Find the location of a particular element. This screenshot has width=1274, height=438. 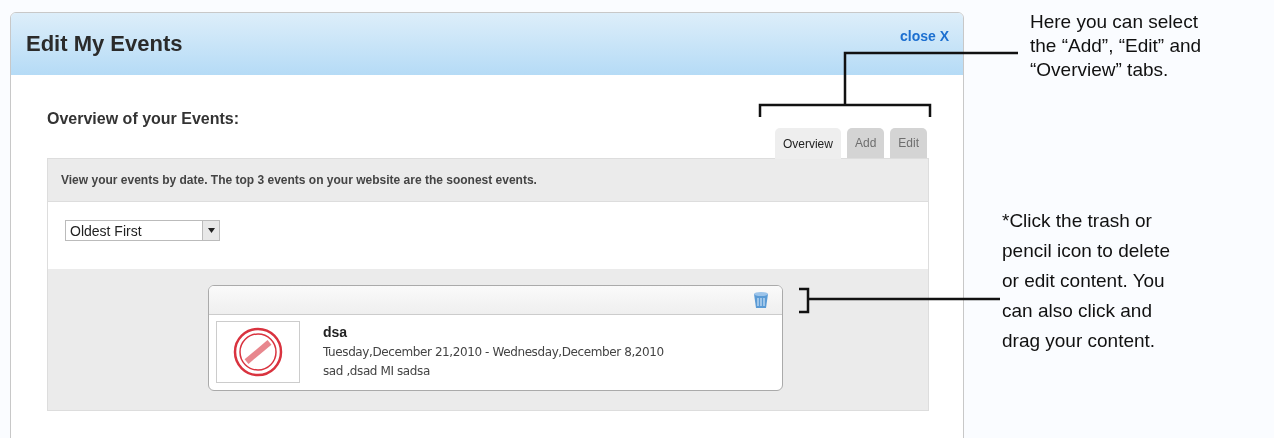

tab: Add is located at coordinates (865, 143).